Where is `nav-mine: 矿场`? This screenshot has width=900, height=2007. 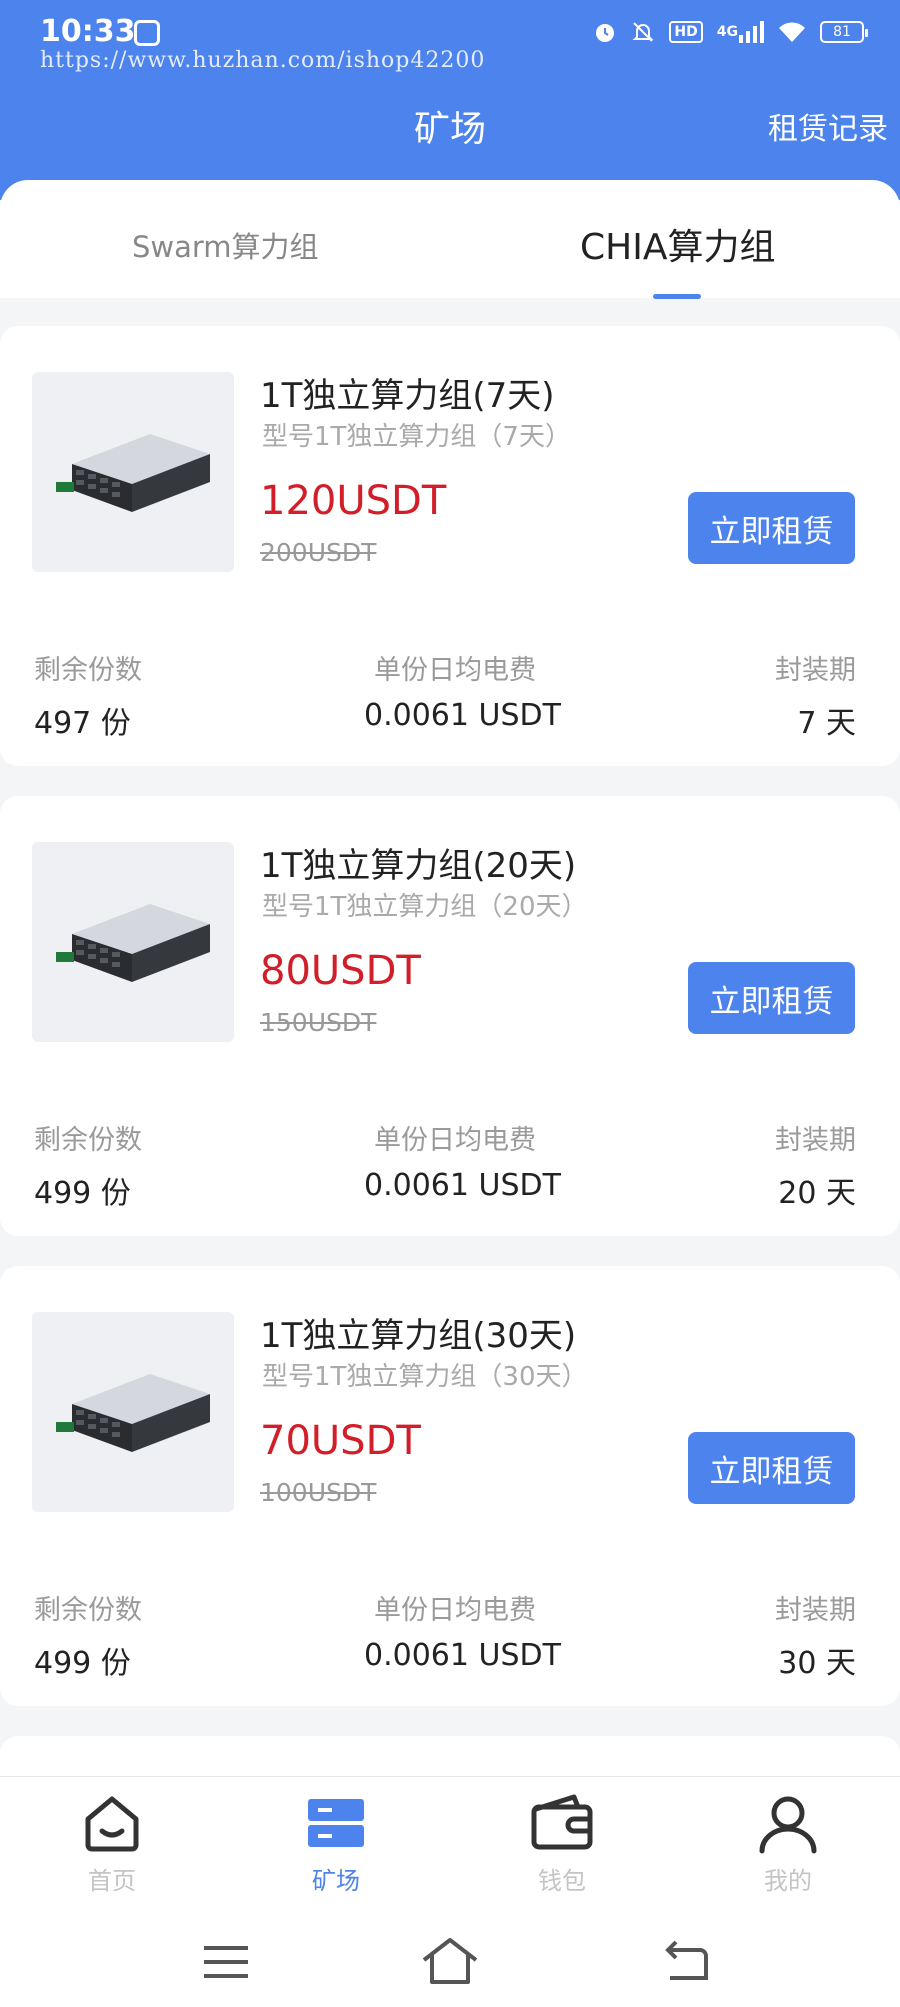 nav-mine: 矿场 is located at coordinates (336, 1843).